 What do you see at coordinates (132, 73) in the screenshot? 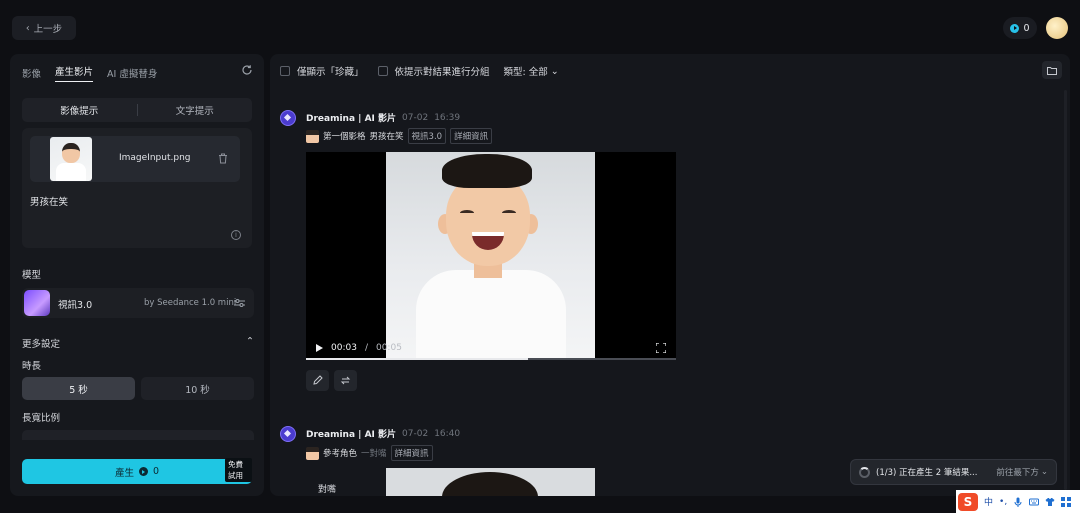
I see `tab-ai-avatar: AI 虛擬替身` at bounding box center [132, 73].